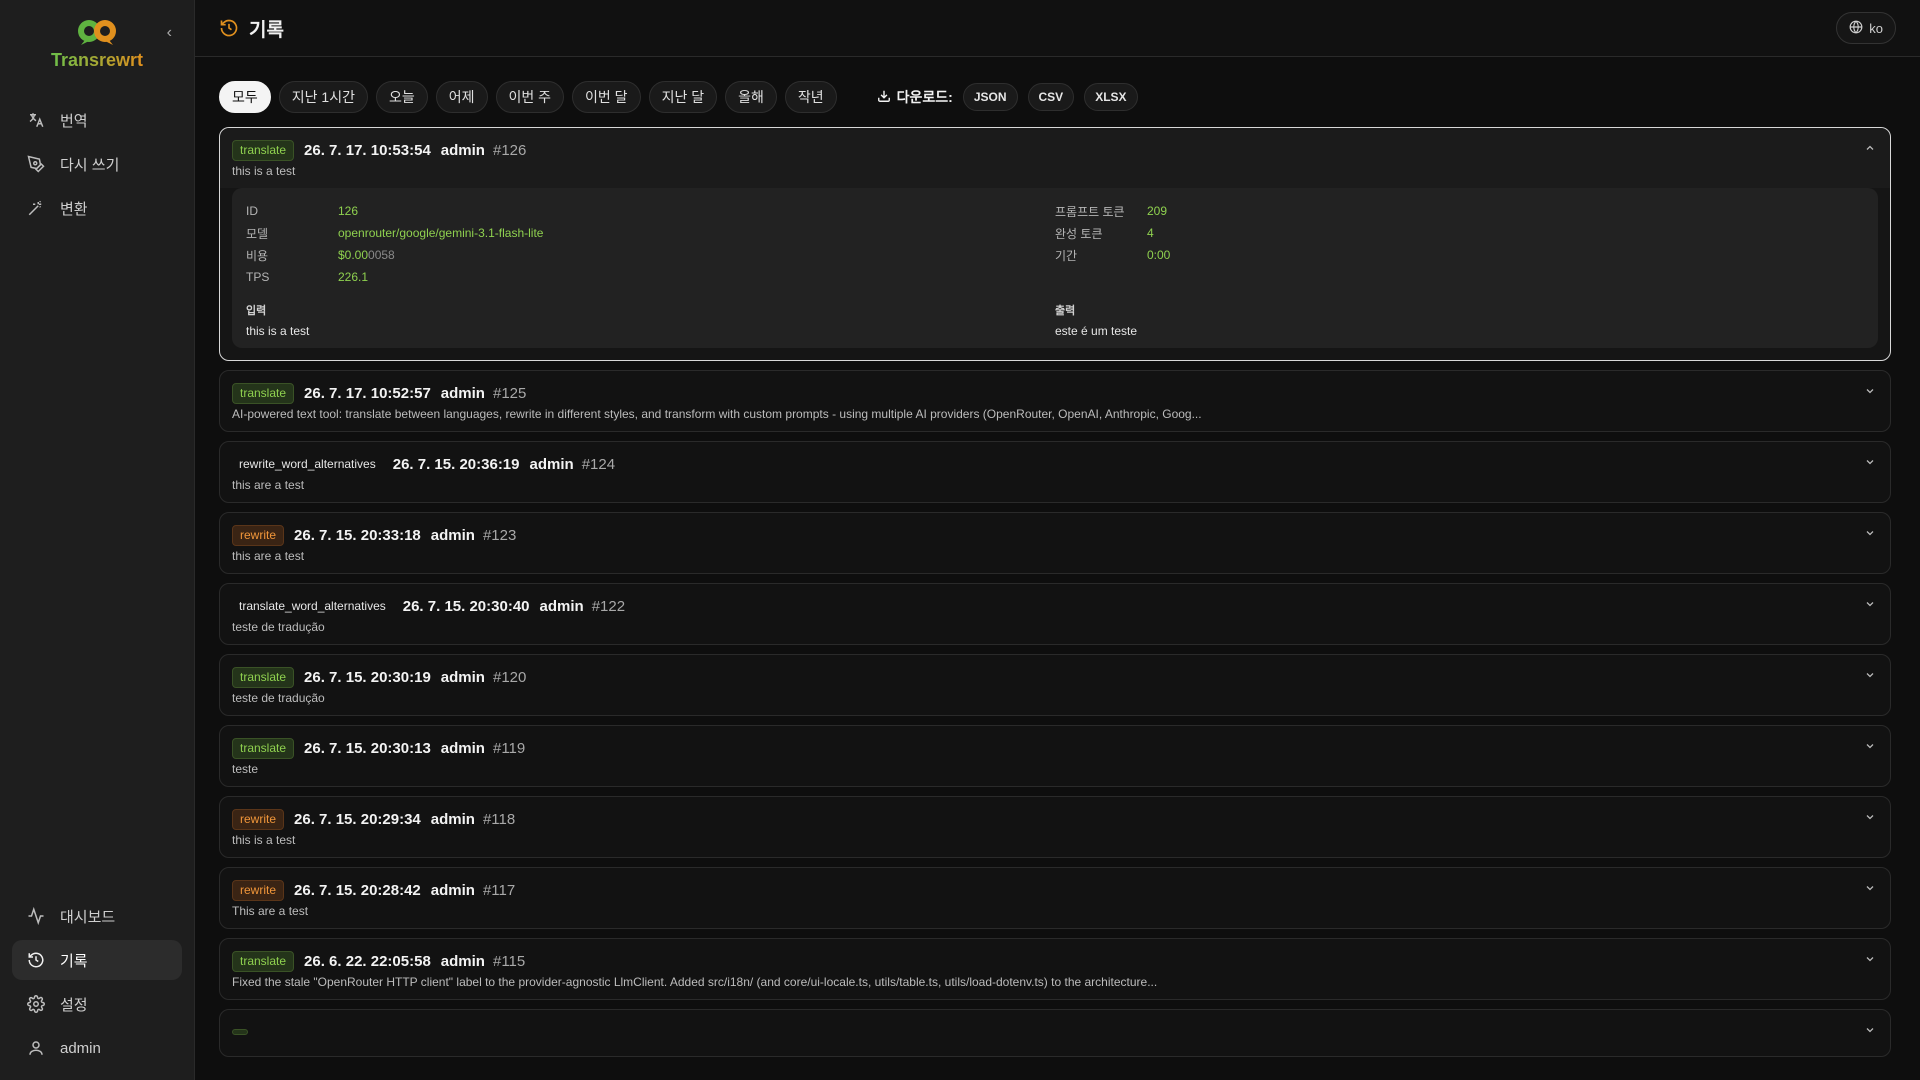 Image resolution: width=1920 pixels, height=1080 pixels. Describe the element at coordinates (245, 97) in the screenshot. I see `filter-all: 모두` at that location.